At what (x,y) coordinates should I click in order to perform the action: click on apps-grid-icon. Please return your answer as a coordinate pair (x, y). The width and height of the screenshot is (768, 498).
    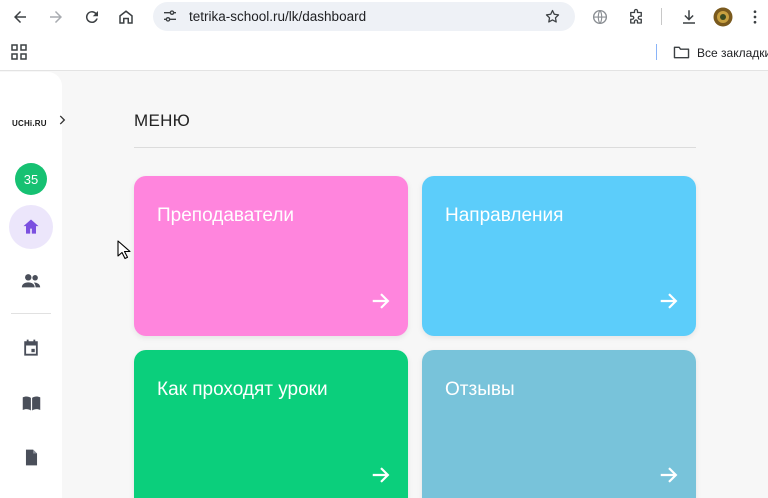
    Looking at the image, I should click on (19, 52).